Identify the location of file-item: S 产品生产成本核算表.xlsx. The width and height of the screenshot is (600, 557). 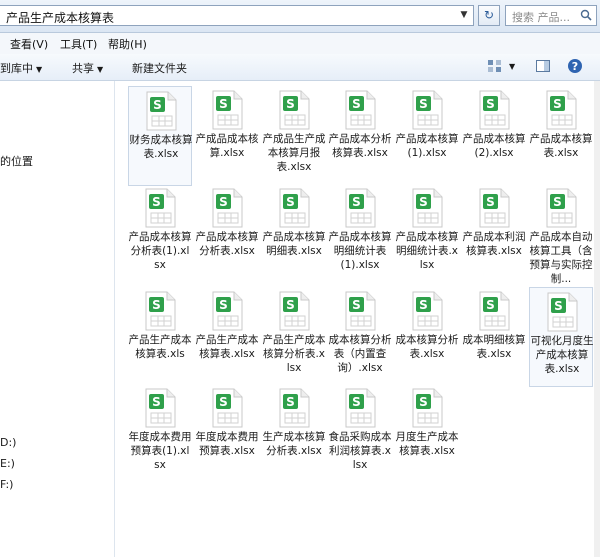
(227, 337).